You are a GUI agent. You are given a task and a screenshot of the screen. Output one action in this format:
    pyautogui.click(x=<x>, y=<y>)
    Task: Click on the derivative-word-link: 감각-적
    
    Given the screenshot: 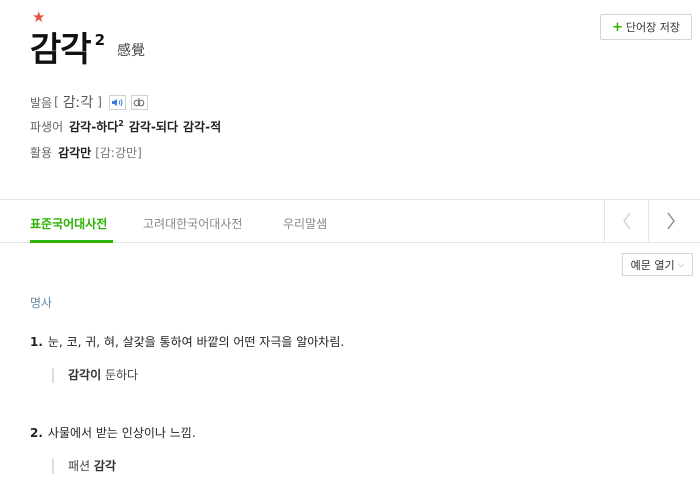 What is the action you would take?
    pyautogui.click(x=202, y=126)
    